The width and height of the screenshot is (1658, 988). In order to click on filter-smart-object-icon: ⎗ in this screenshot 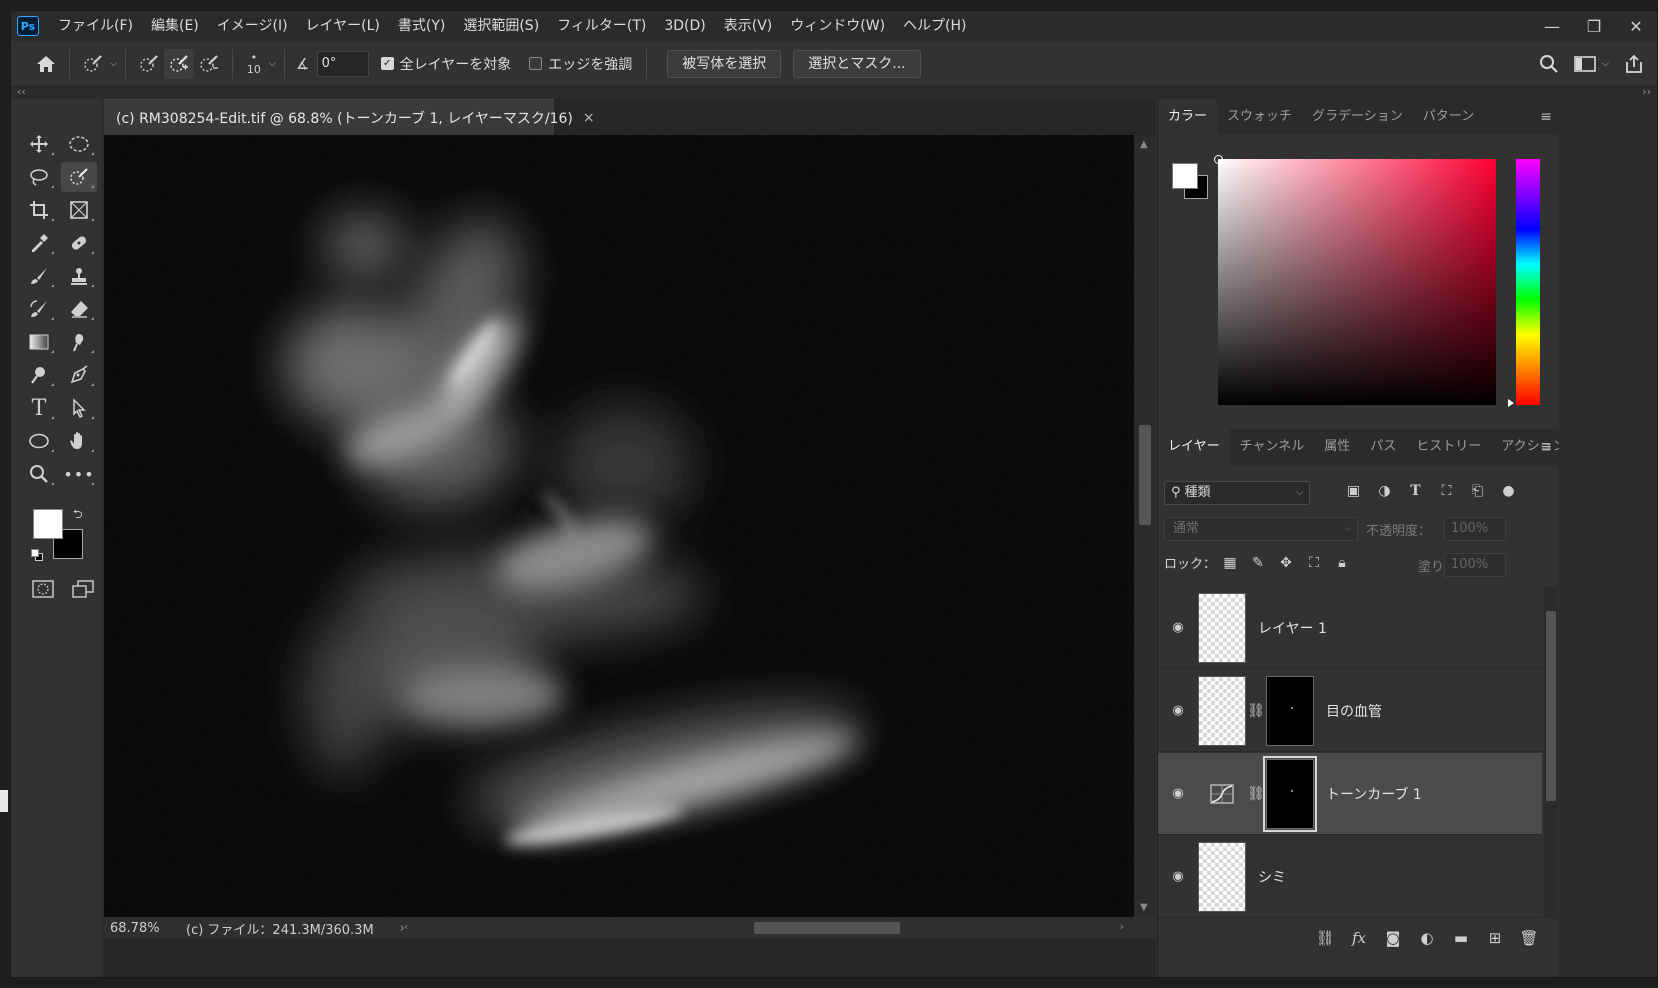, I will do `click(1477, 491)`.